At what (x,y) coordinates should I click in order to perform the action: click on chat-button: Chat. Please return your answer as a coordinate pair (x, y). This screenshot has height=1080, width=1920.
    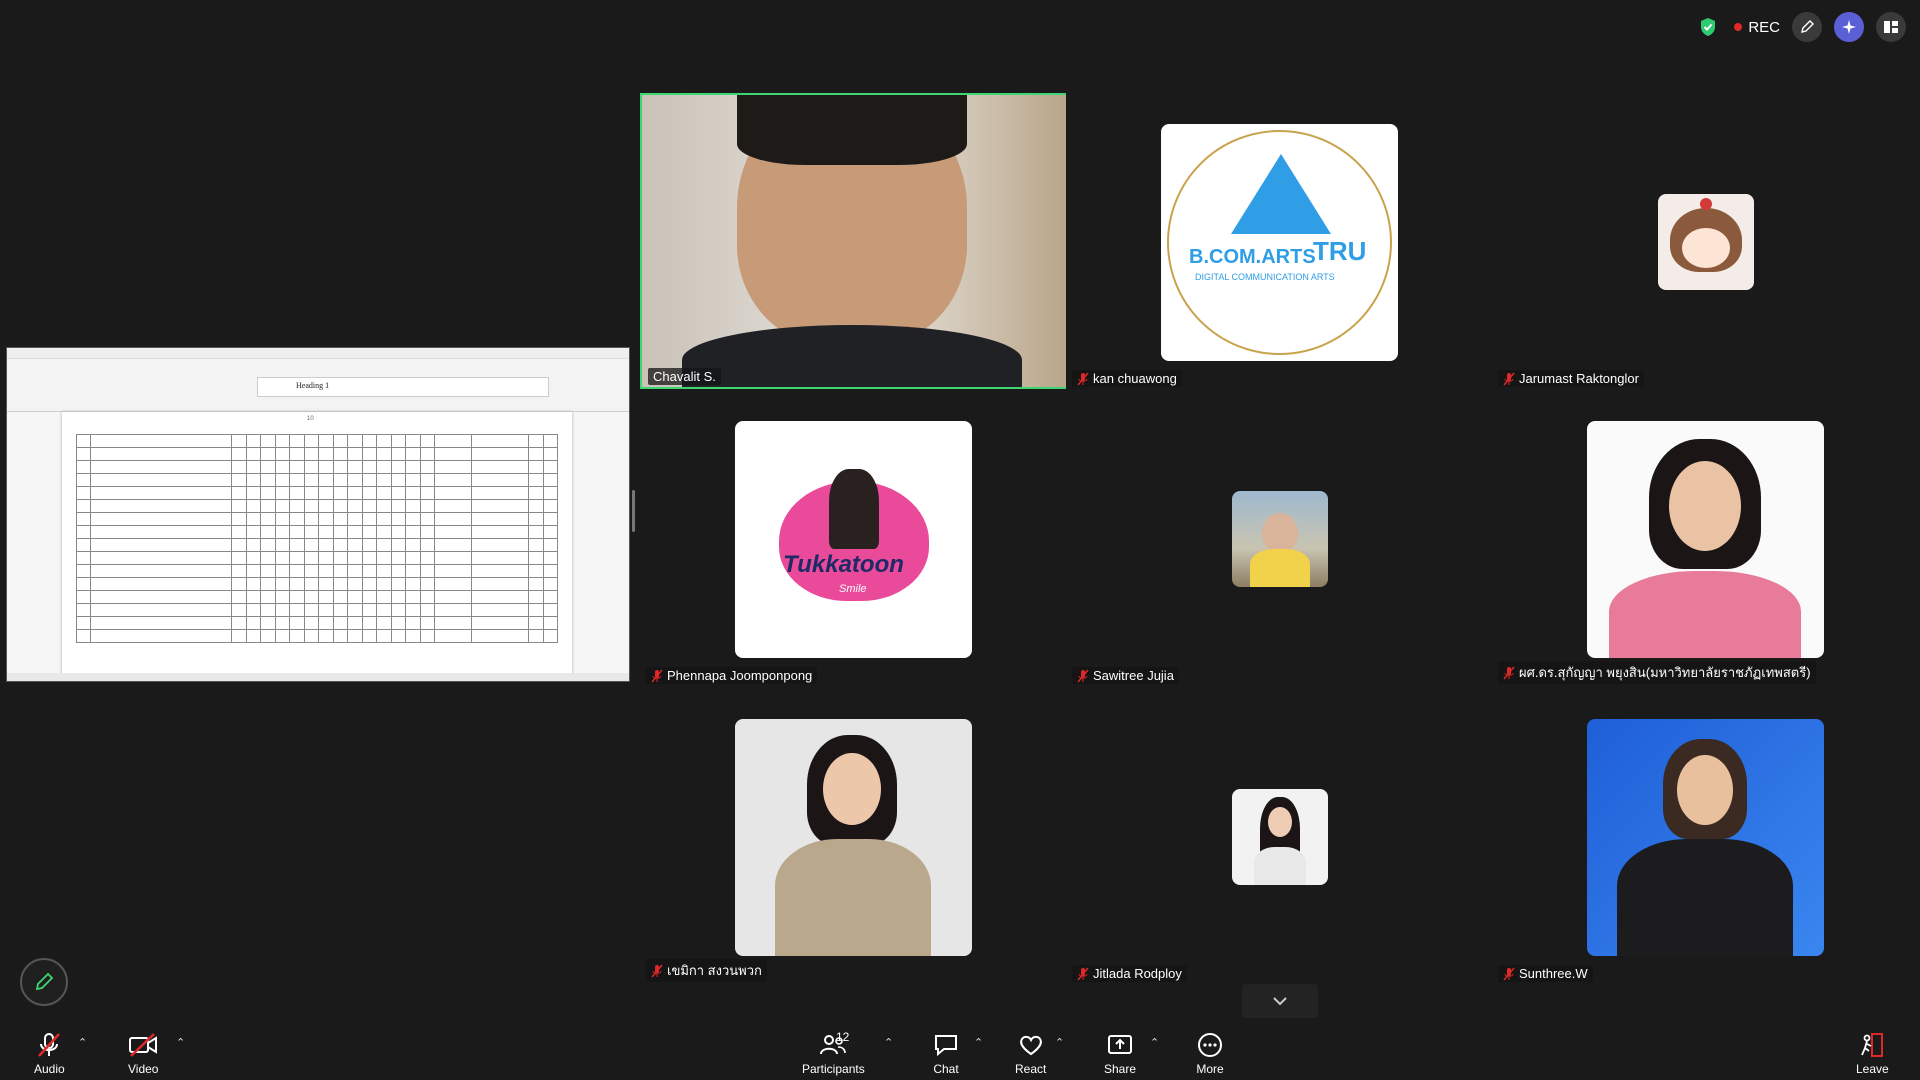
    Looking at the image, I should click on (946, 1054).